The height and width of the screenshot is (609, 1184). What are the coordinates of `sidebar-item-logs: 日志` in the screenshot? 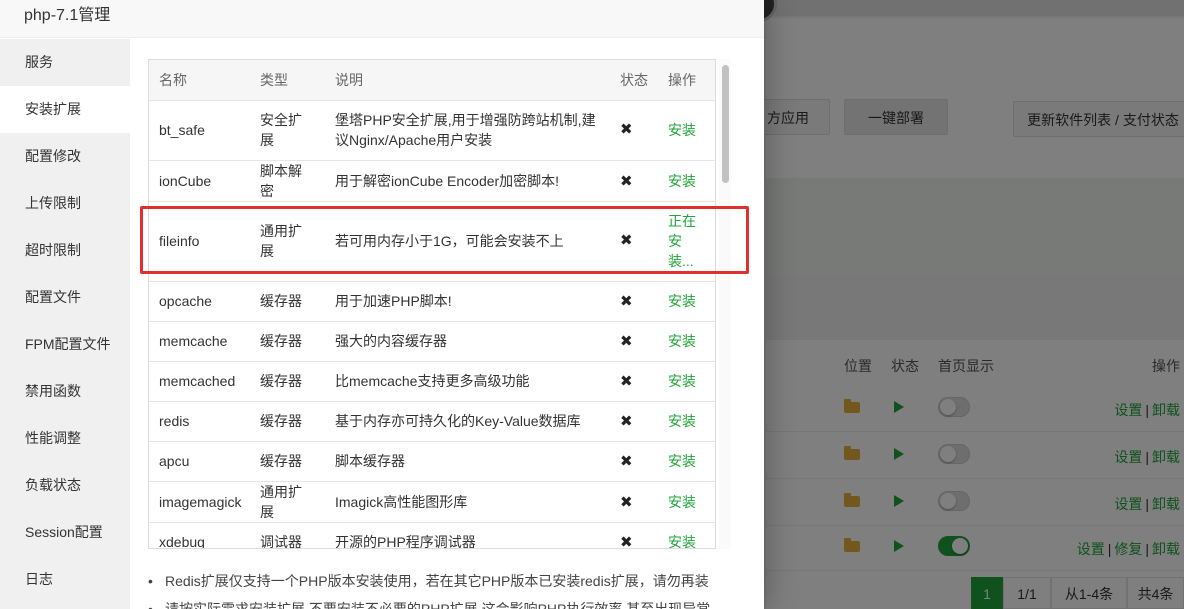 It's located at (65, 579).